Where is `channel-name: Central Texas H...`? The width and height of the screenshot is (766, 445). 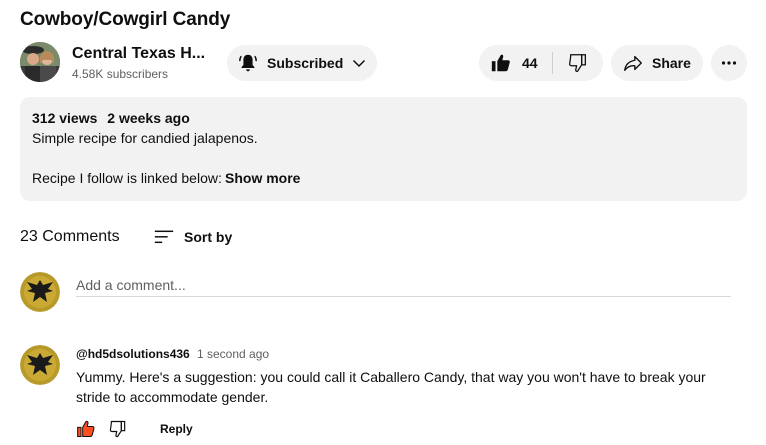
channel-name: Central Texas H... is located at coordinates (138, 54).